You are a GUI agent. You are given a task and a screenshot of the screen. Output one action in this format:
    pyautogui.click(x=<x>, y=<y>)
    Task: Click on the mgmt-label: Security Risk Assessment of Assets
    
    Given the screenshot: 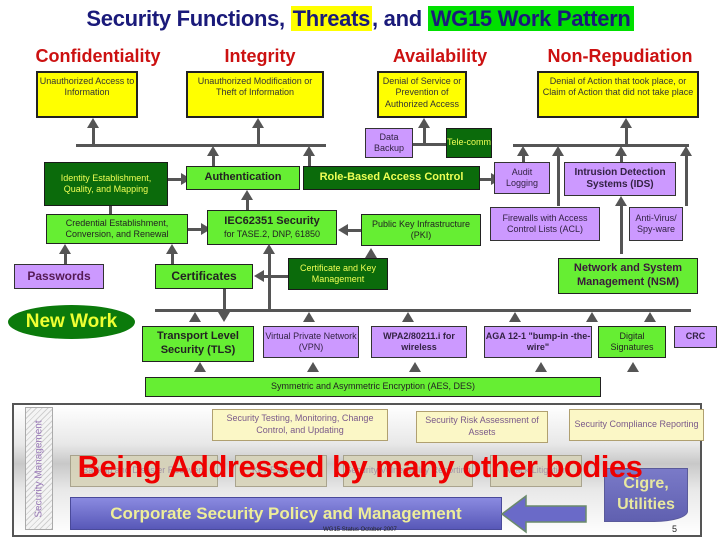 What is the action you would take?
    pyautogui.click(x=482, y=426)
    